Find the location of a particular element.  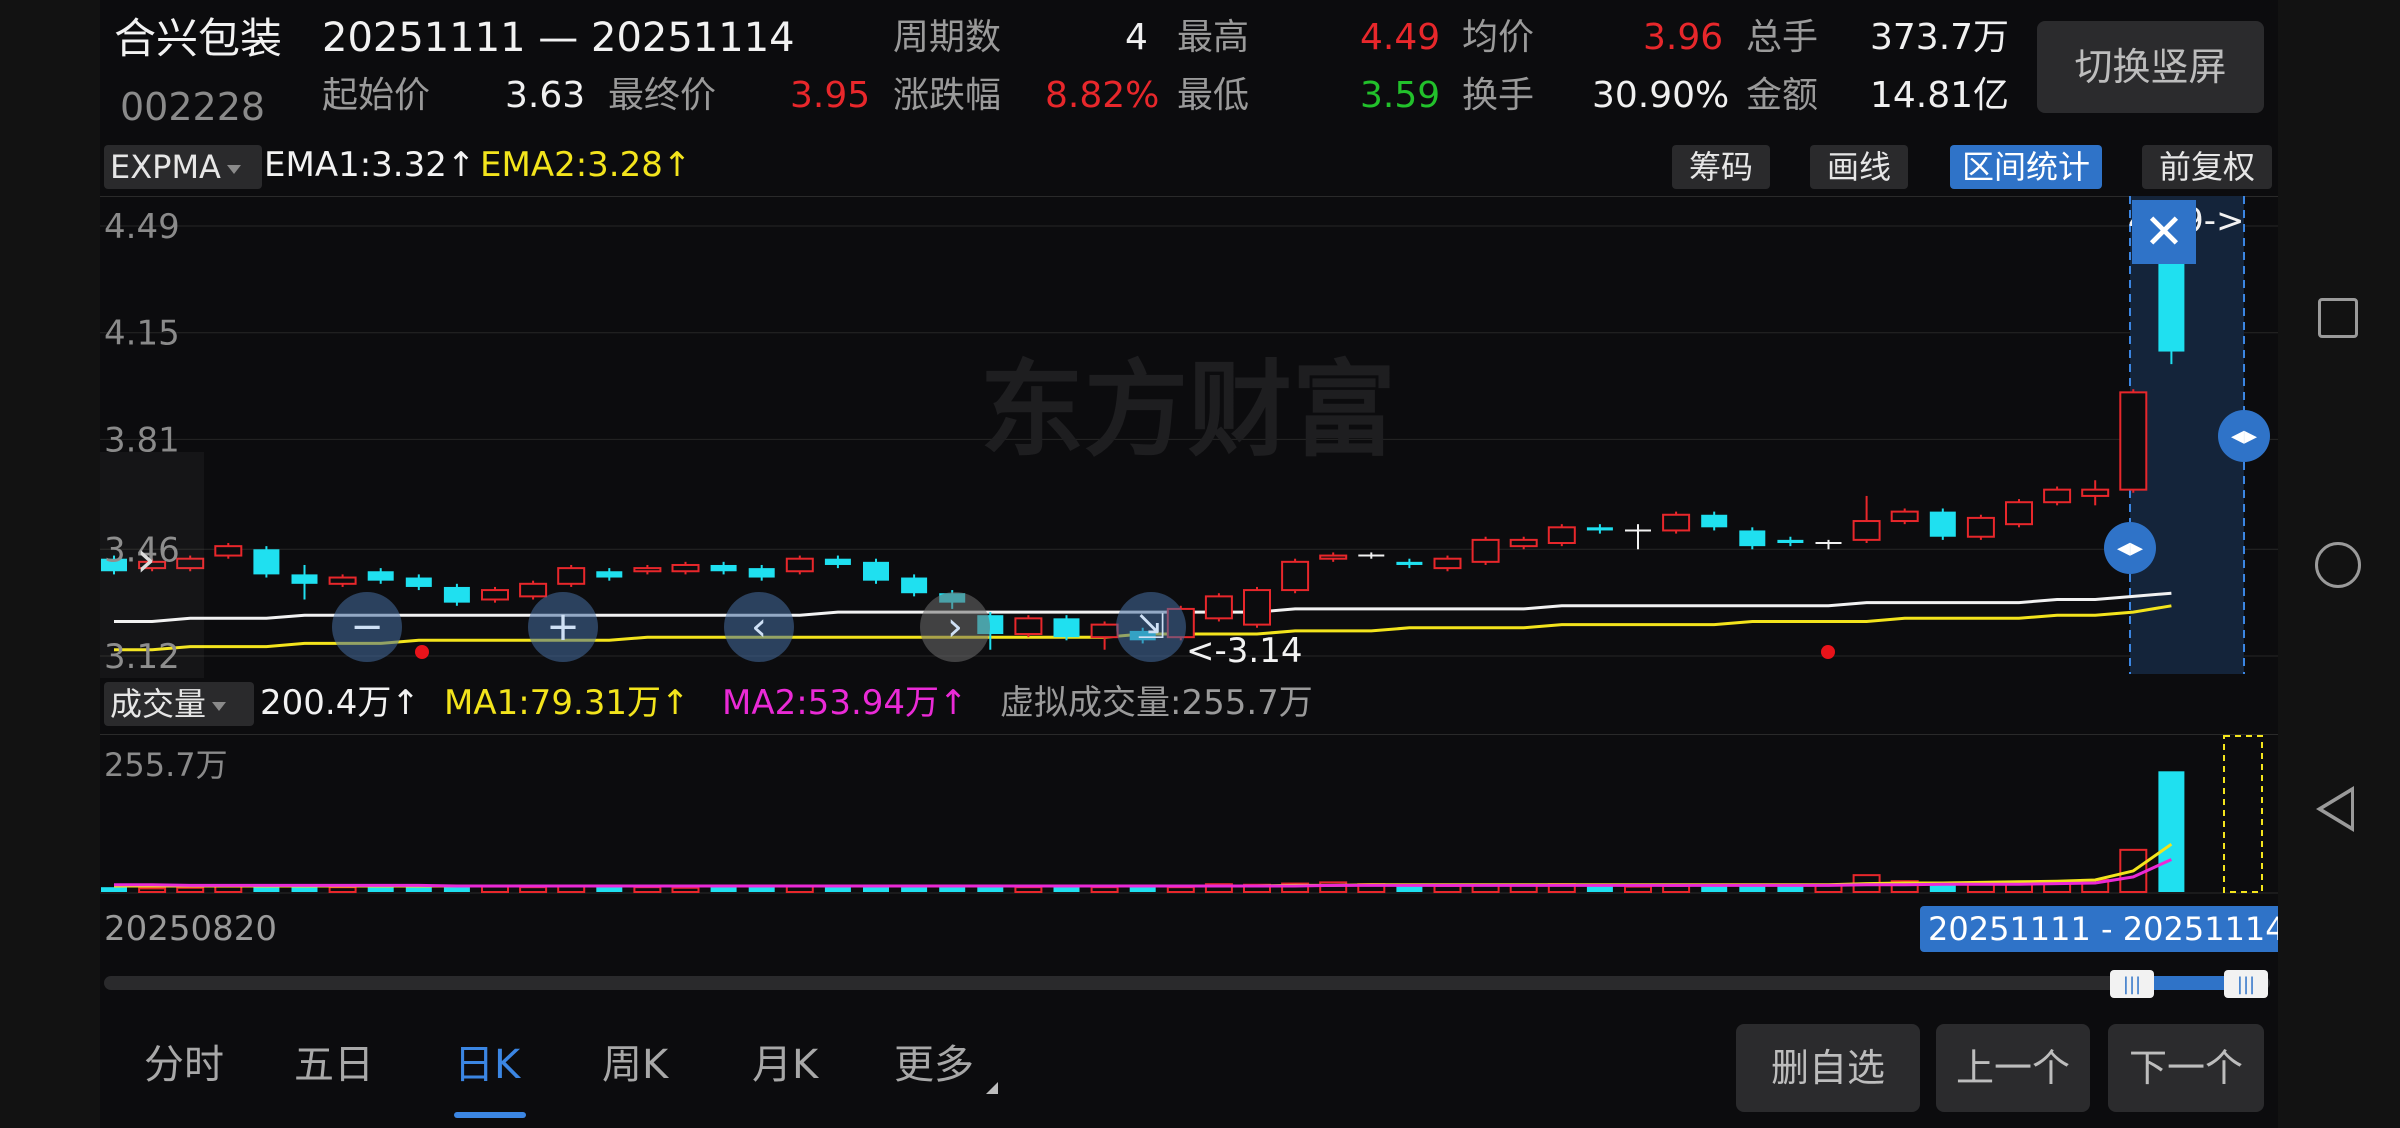

tab-more: 更多 is located at coordinates (934, 1065).